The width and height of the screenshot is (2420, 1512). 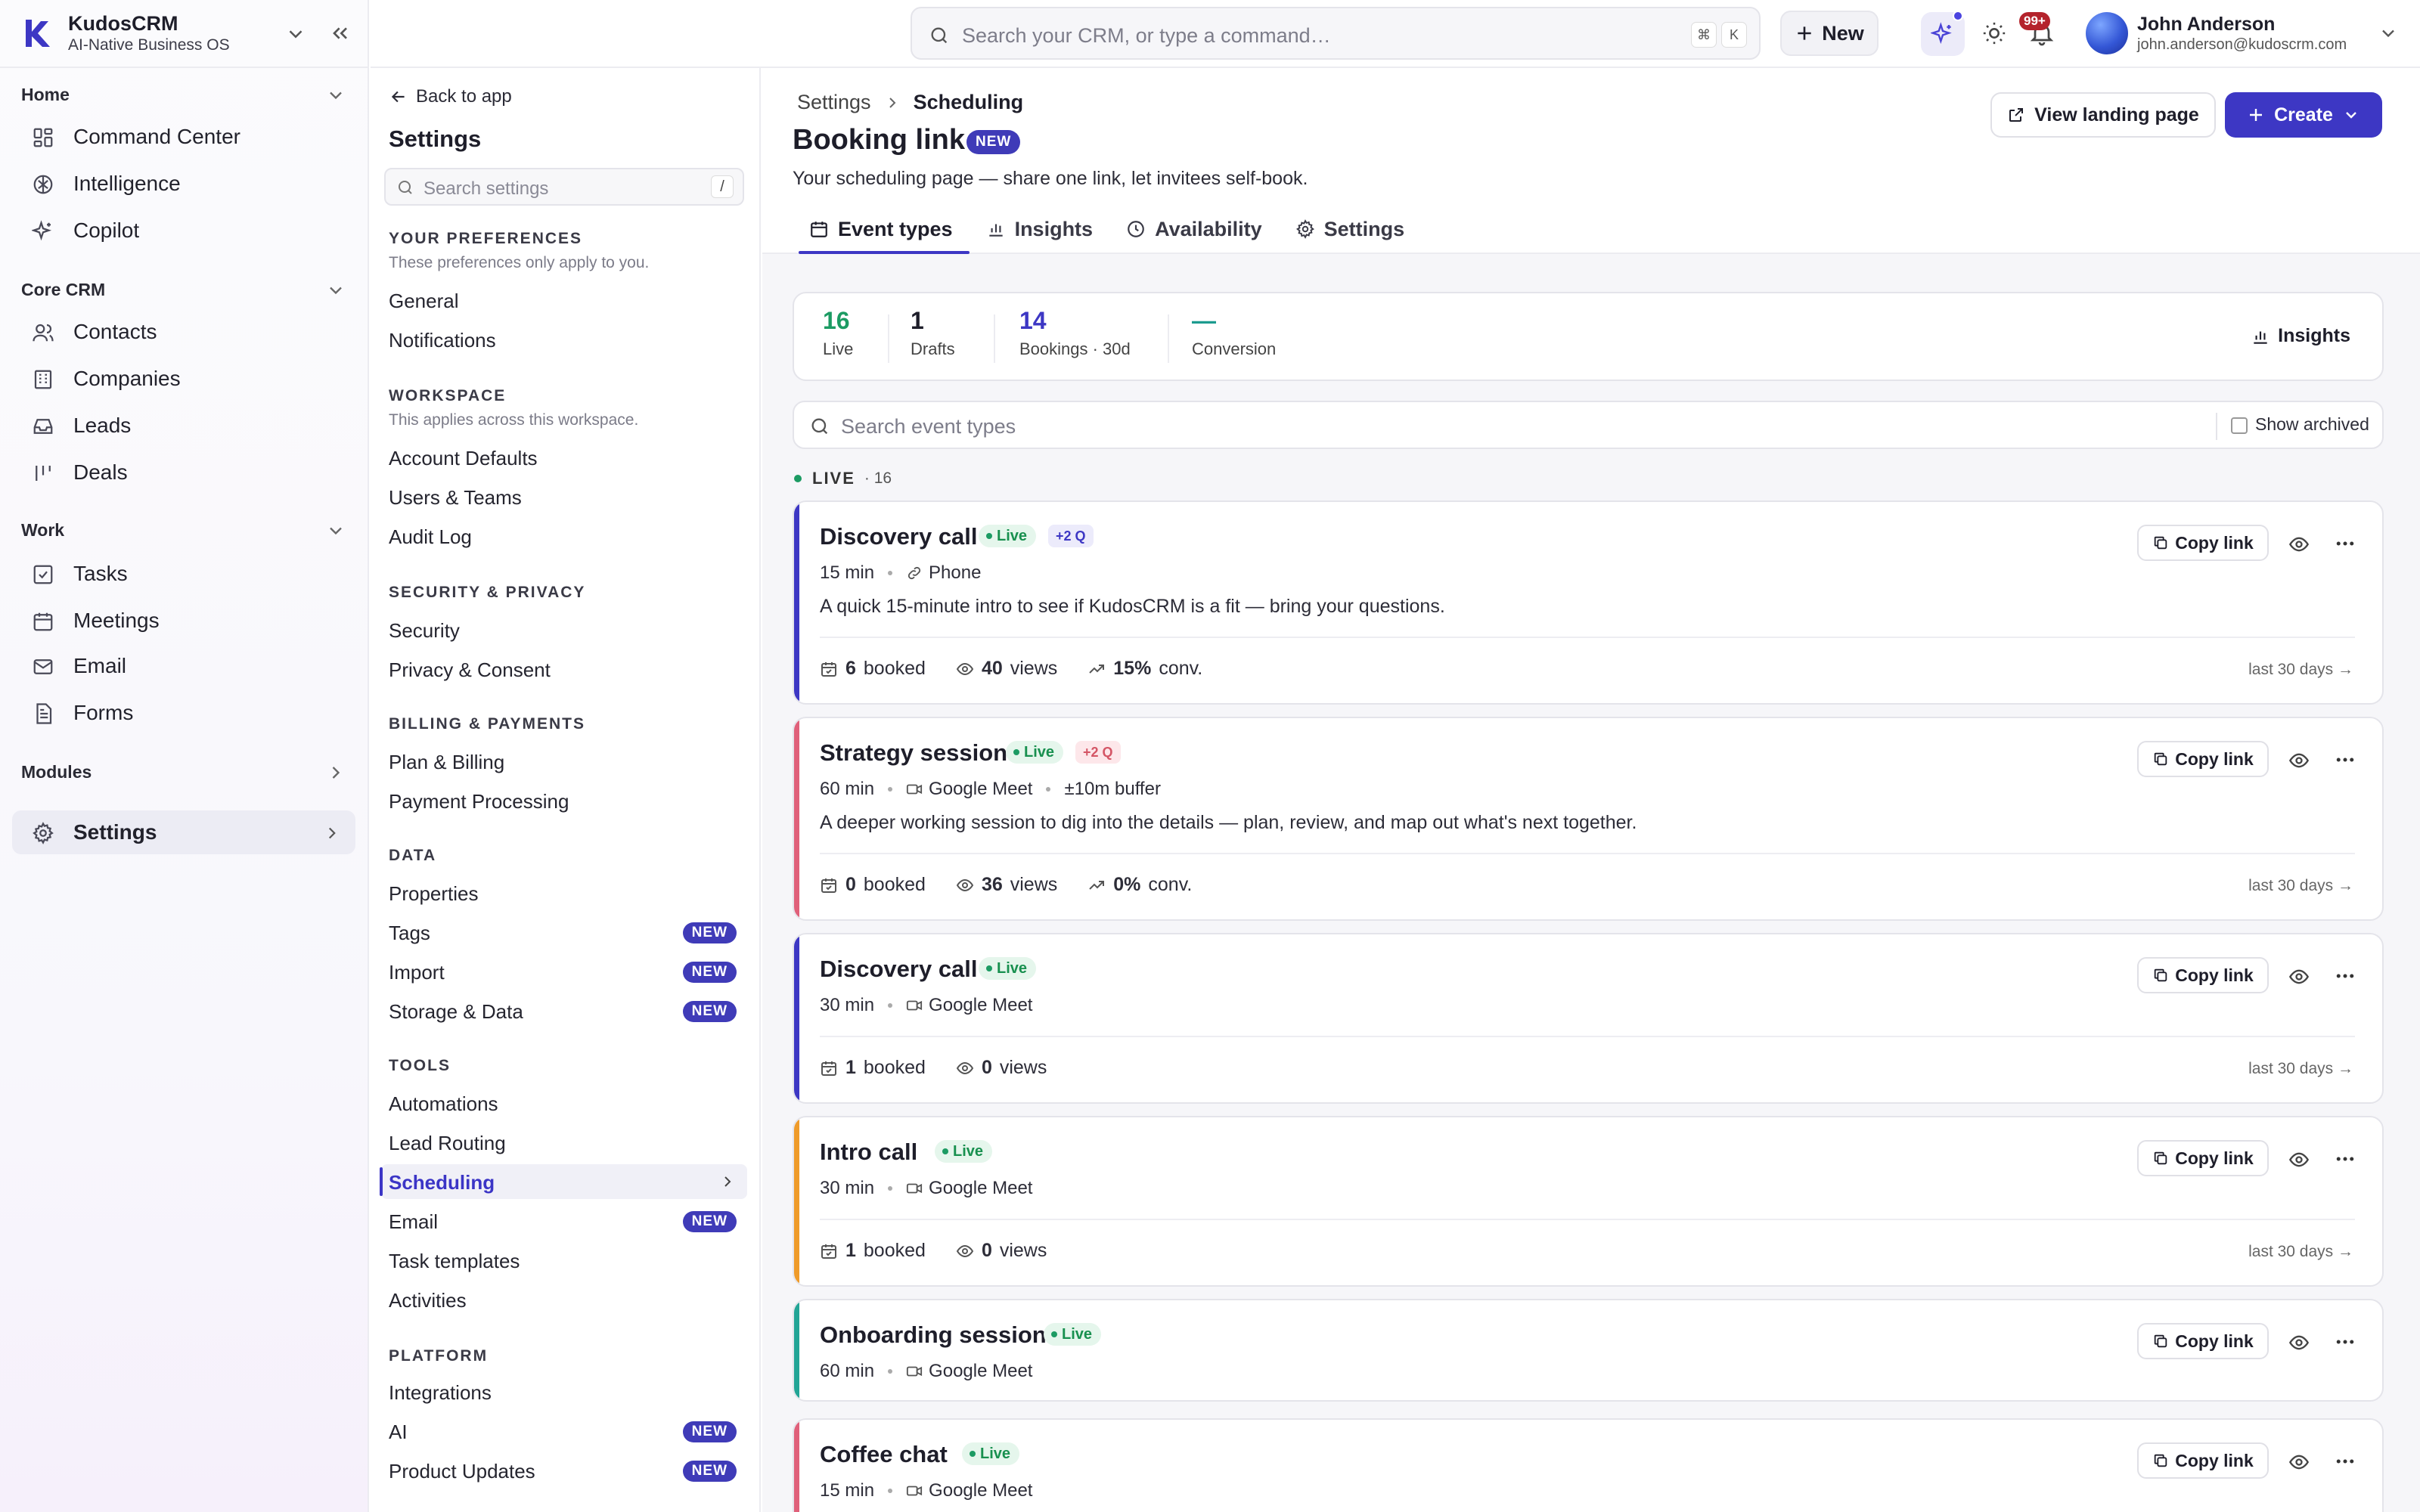 I want to click on event-title: Intro call, so click(x=868, y=1152).